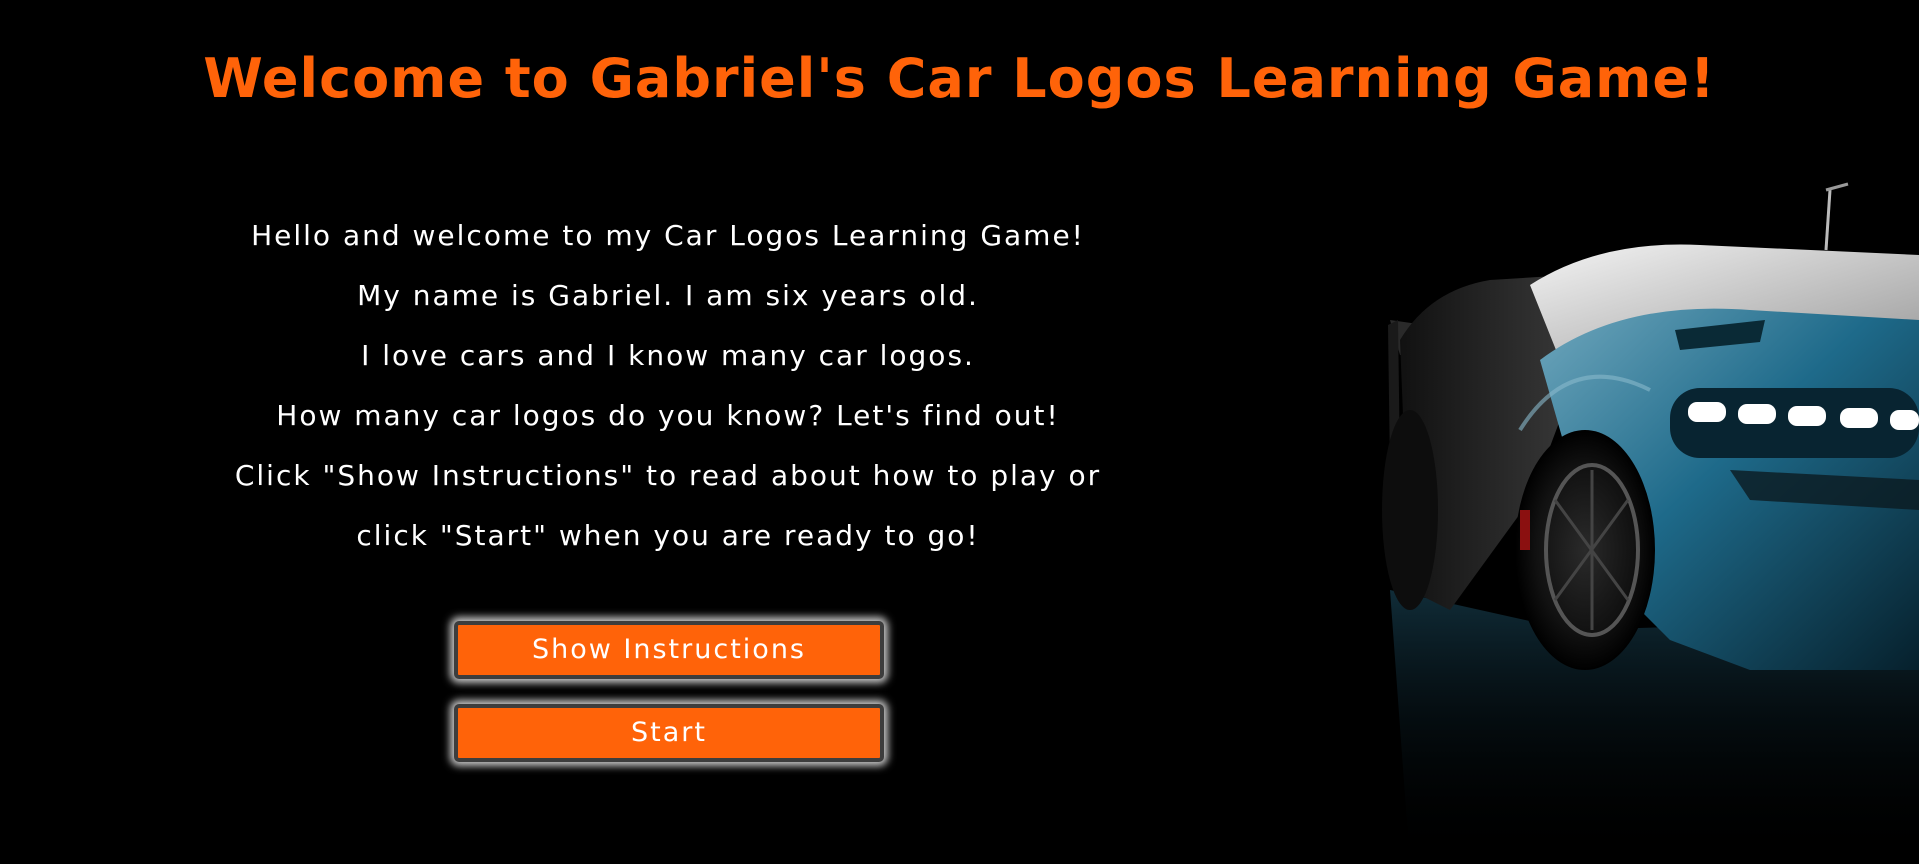 The height and width of the screenshot is (864, 1919). What do you see at coordinates (668, 295) in the screenshot?
I see `intro-line: My name is Gabriel. I am six years old.` at bounding box center [668, 295].